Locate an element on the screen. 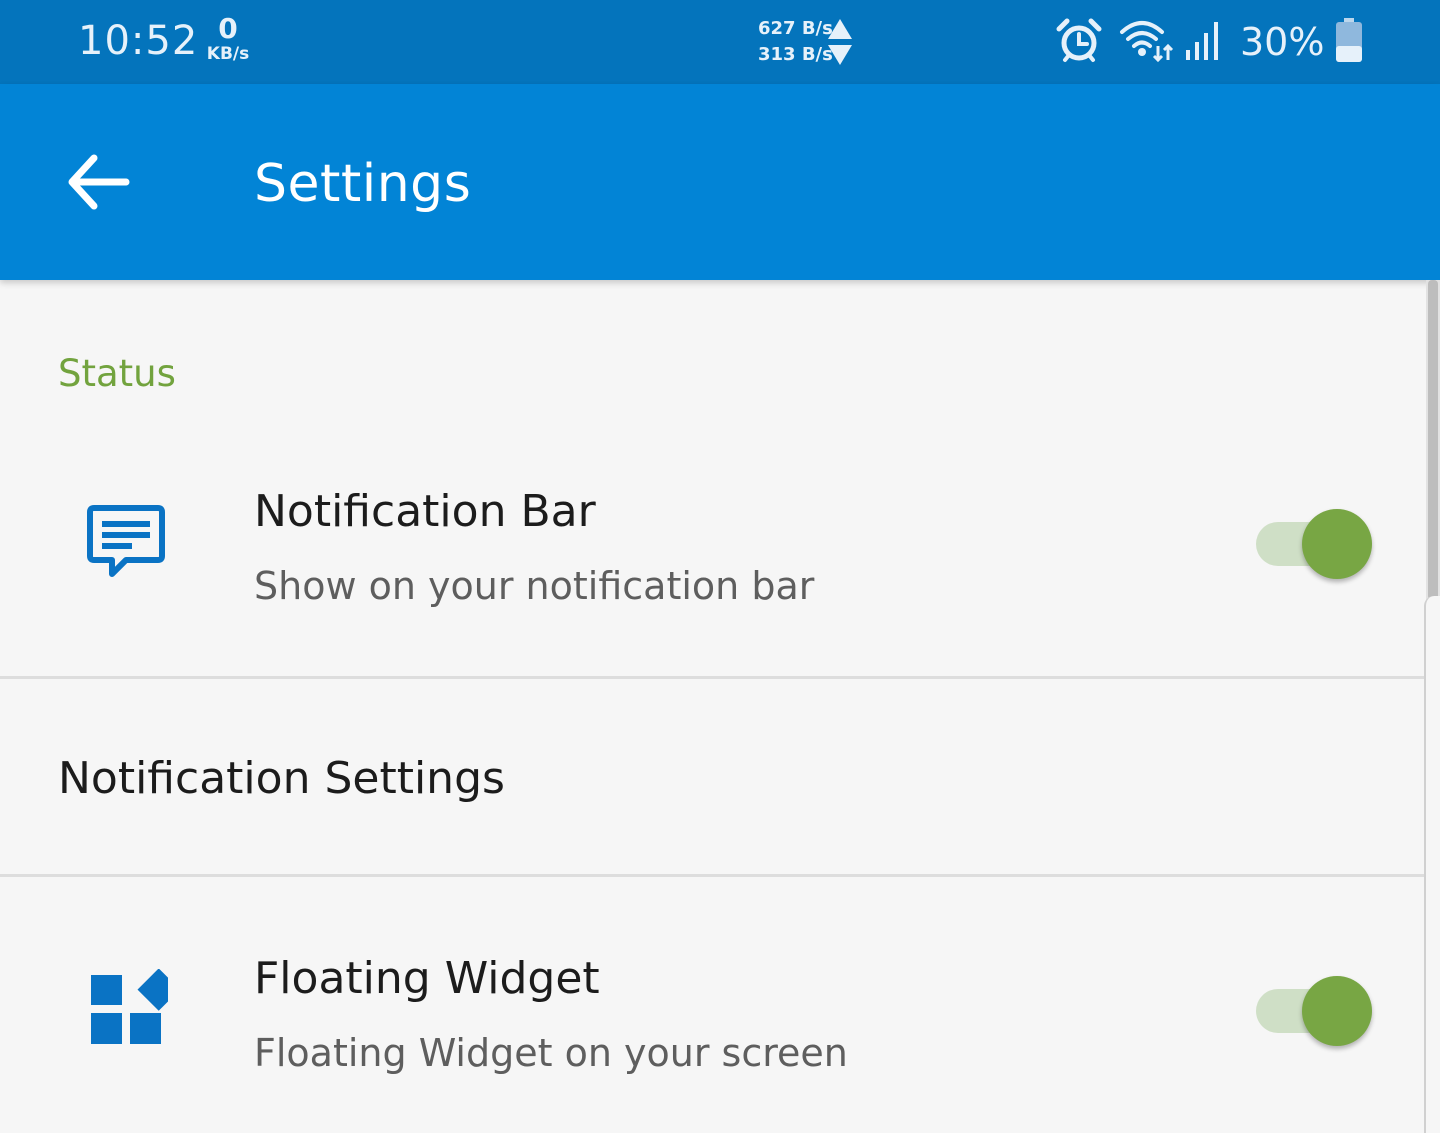 The height and width of the screenshot is (1133, 1440). arrow-left-icon is located at coordinates (99, 182).